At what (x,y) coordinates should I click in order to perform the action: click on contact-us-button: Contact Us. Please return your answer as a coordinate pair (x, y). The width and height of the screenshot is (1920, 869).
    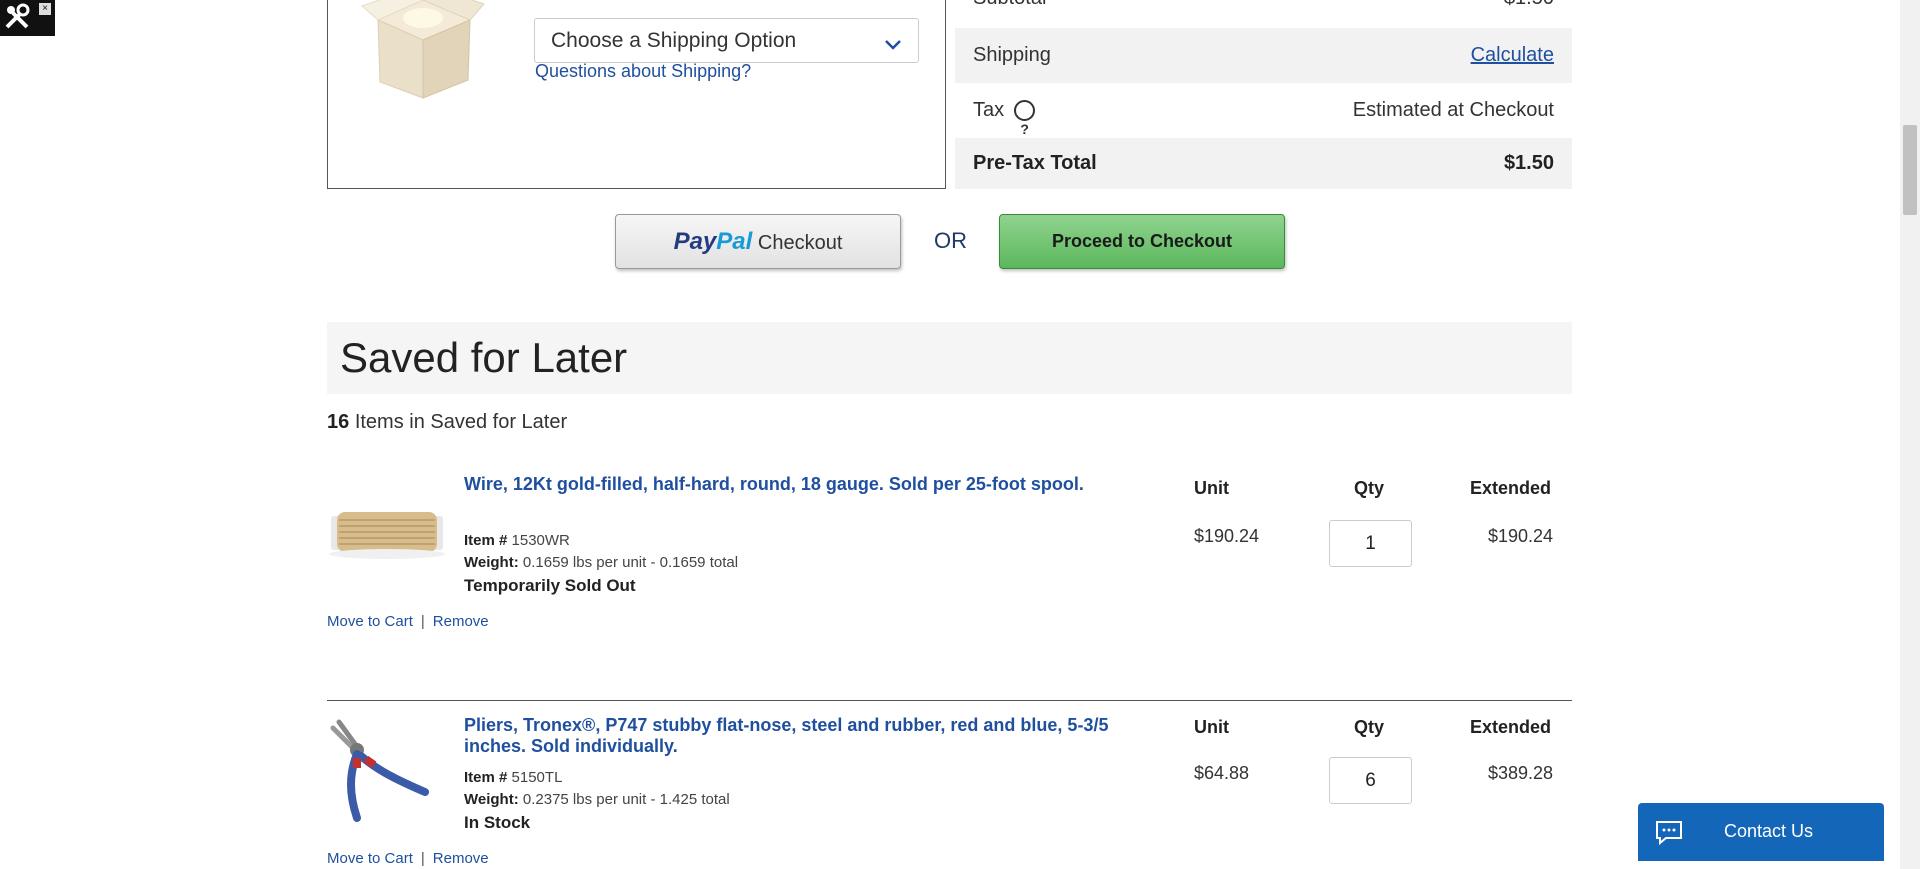
    Looking at the image, I should click on (1761, 832).